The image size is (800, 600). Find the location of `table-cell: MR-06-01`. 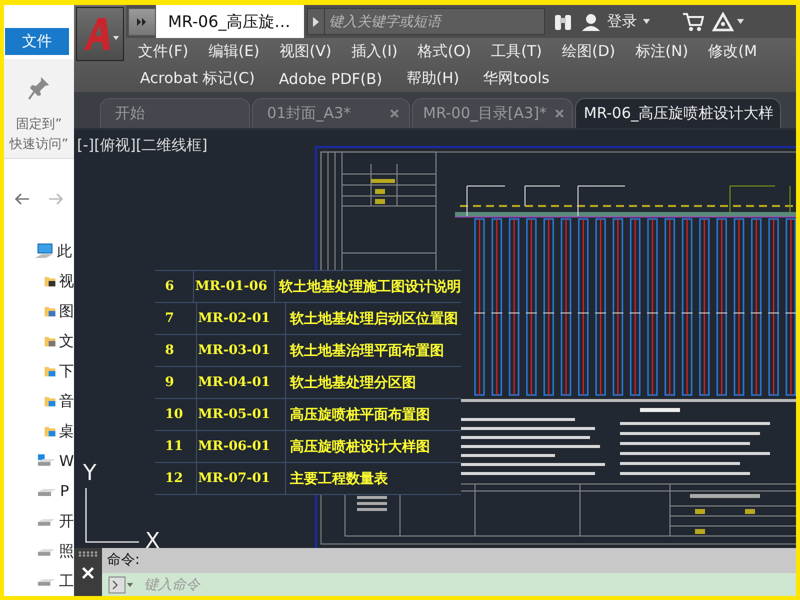

table-cell: MR-06-01 is located at coordinates (241, 446).